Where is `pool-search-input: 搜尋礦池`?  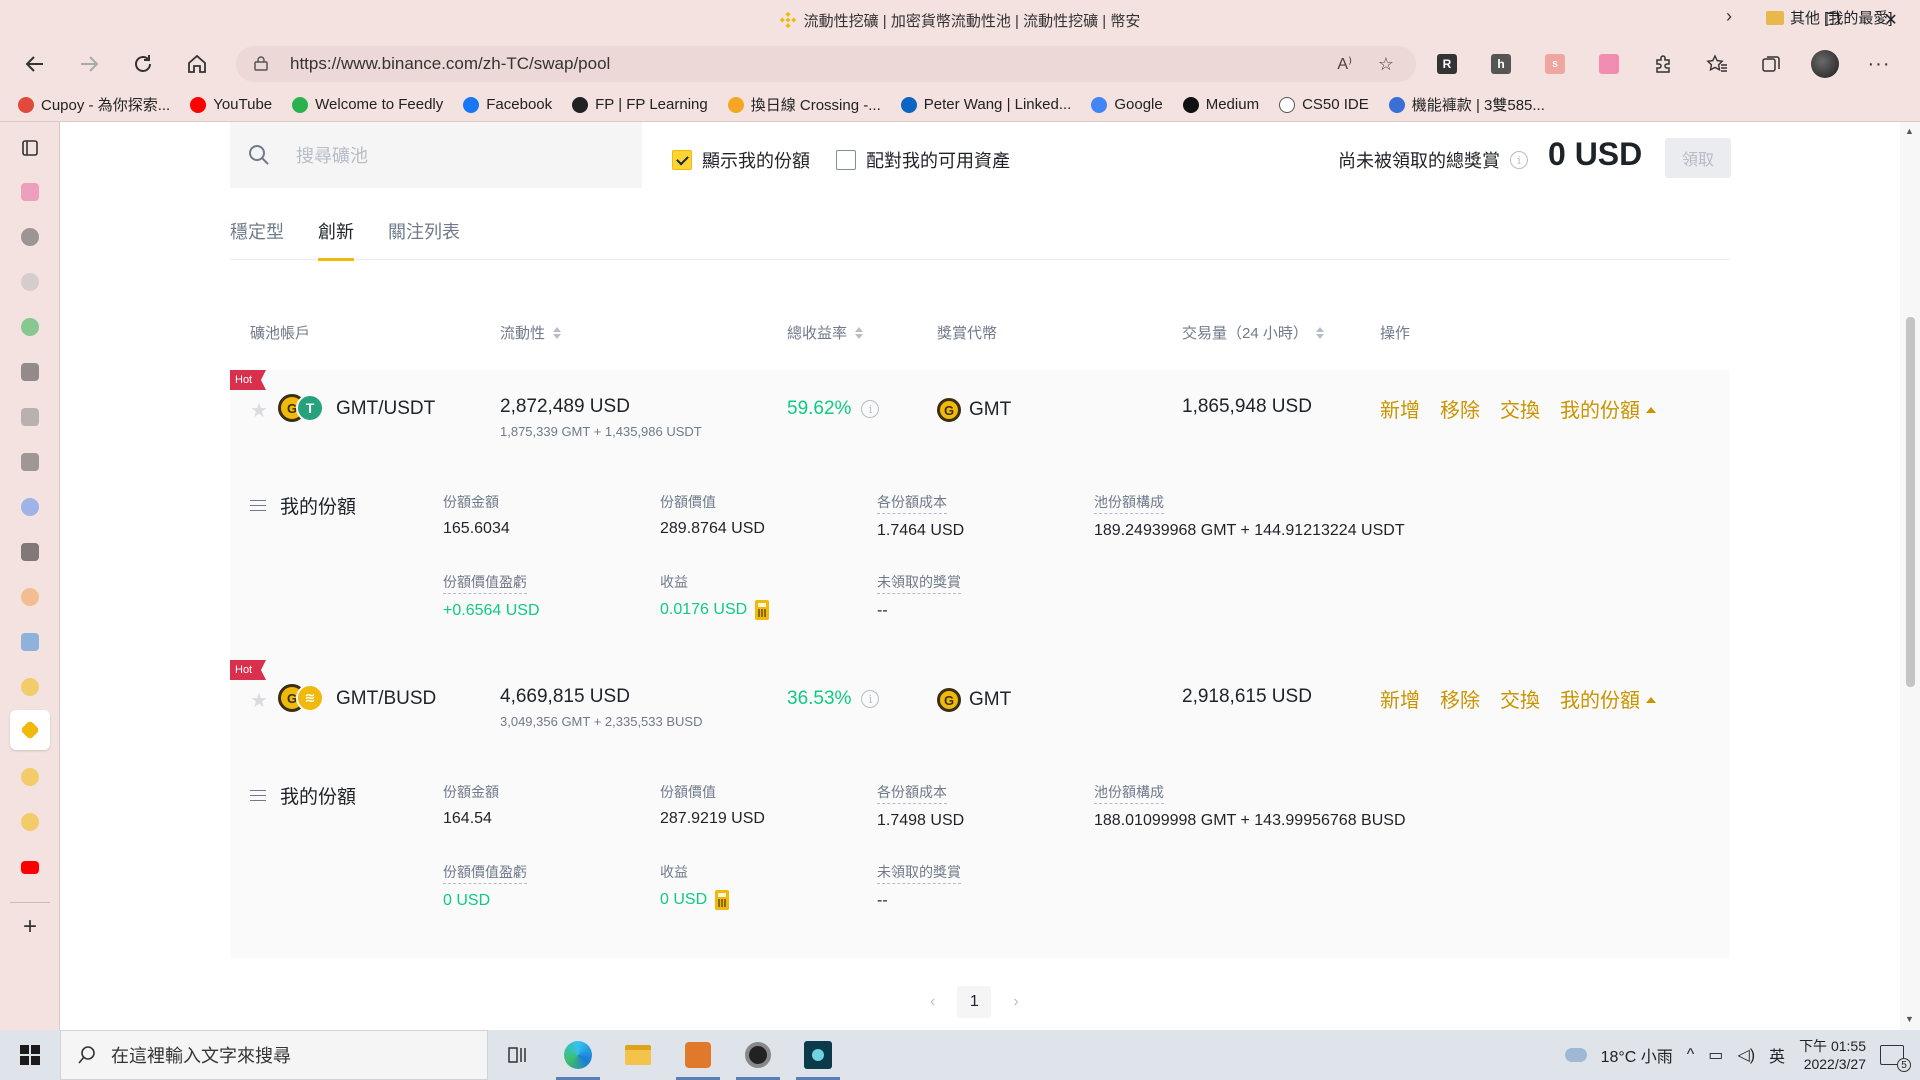 pool-search-input: 搜尋礦池 is located at coordinates (436, 155).